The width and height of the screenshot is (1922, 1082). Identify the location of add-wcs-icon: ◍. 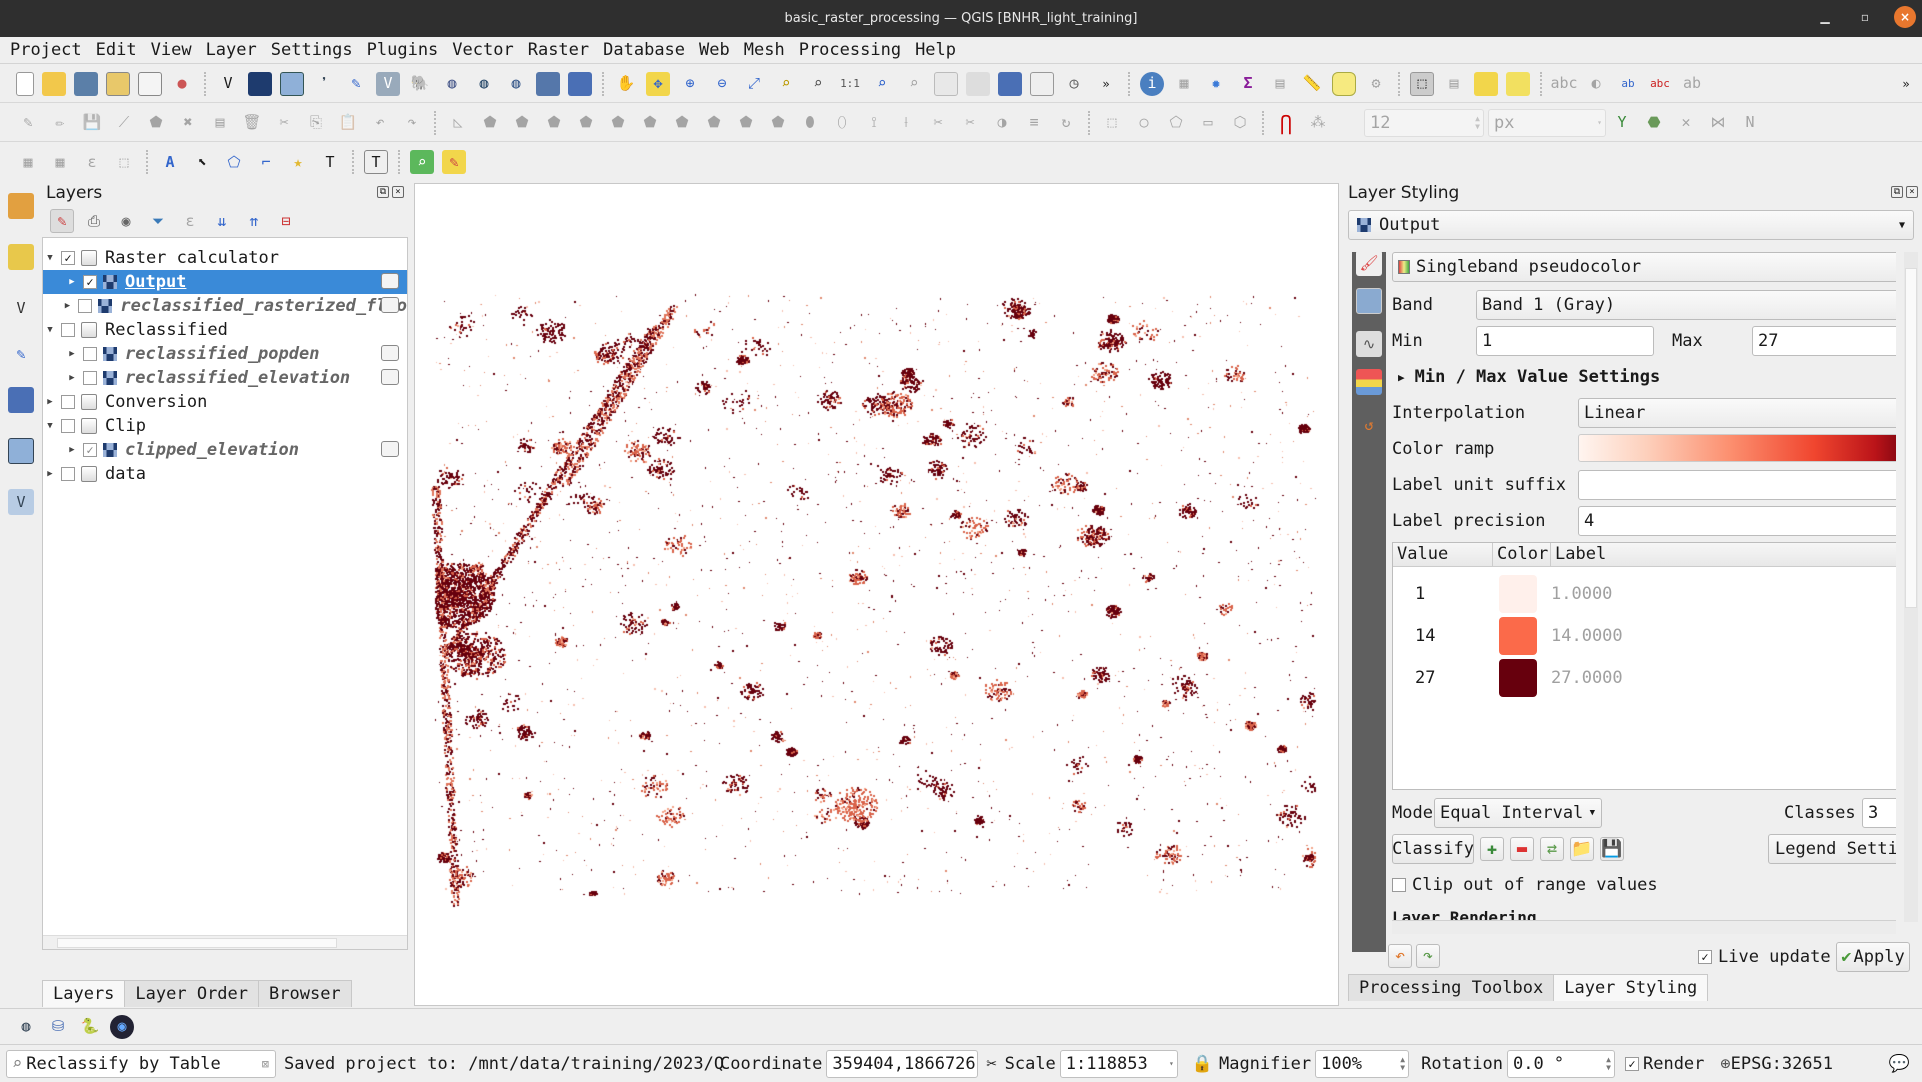
(484, 84).